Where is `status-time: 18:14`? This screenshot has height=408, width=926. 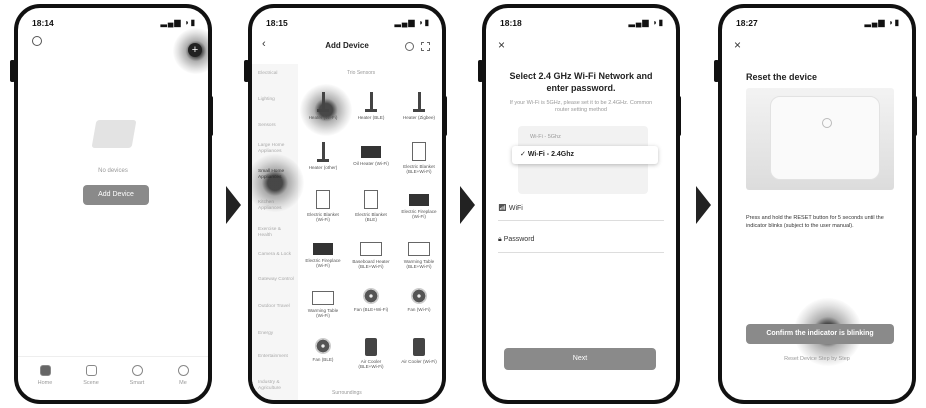 status-time: 18:14 is located at coordinates (43, 23).